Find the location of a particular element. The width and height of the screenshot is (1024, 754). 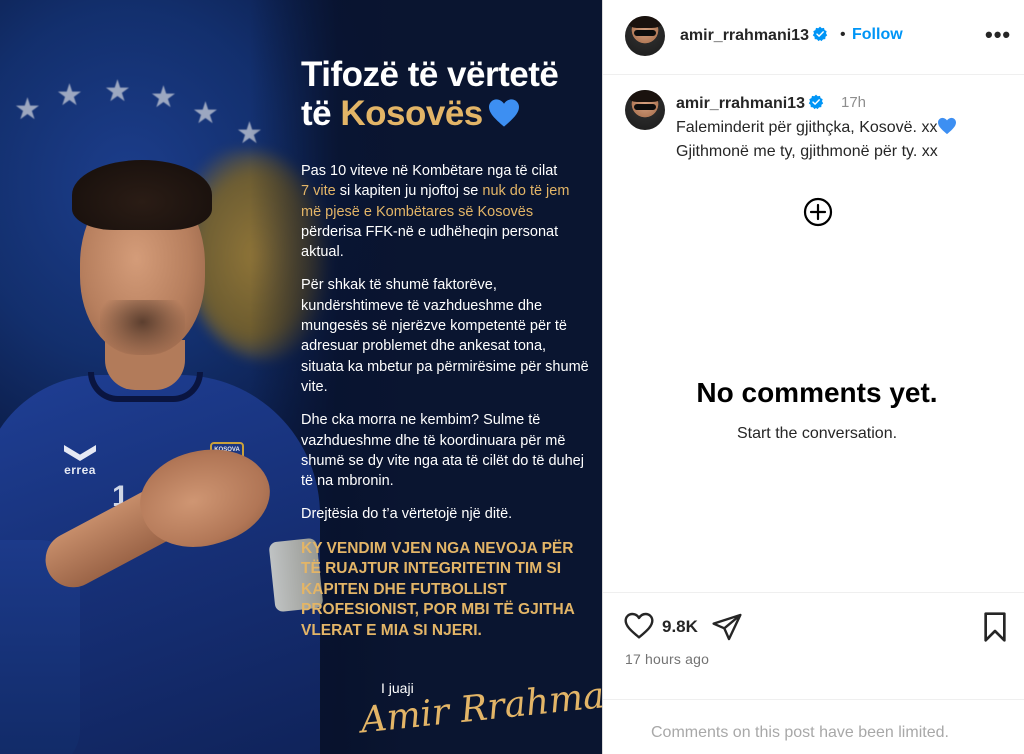

post-actions: 9.8K 17 hours ago is located at coordinates (813, 645).